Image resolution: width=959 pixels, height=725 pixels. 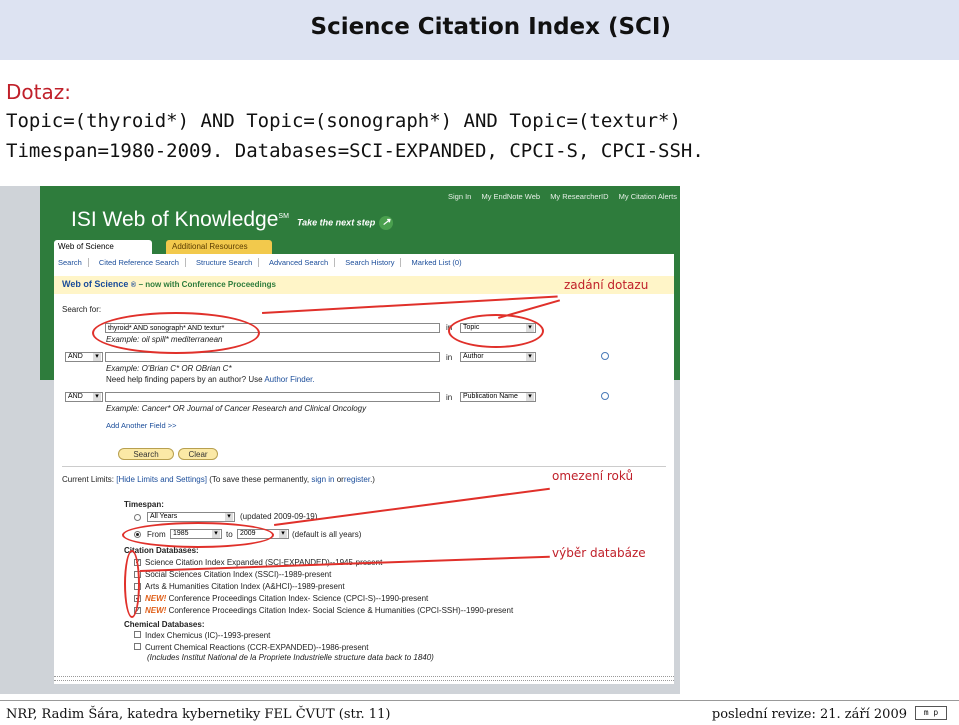 What do you see at coordinates (336, 222) in the screenshot?
I see `tagline-text: Take the next step` at bounding box center [336, 222].